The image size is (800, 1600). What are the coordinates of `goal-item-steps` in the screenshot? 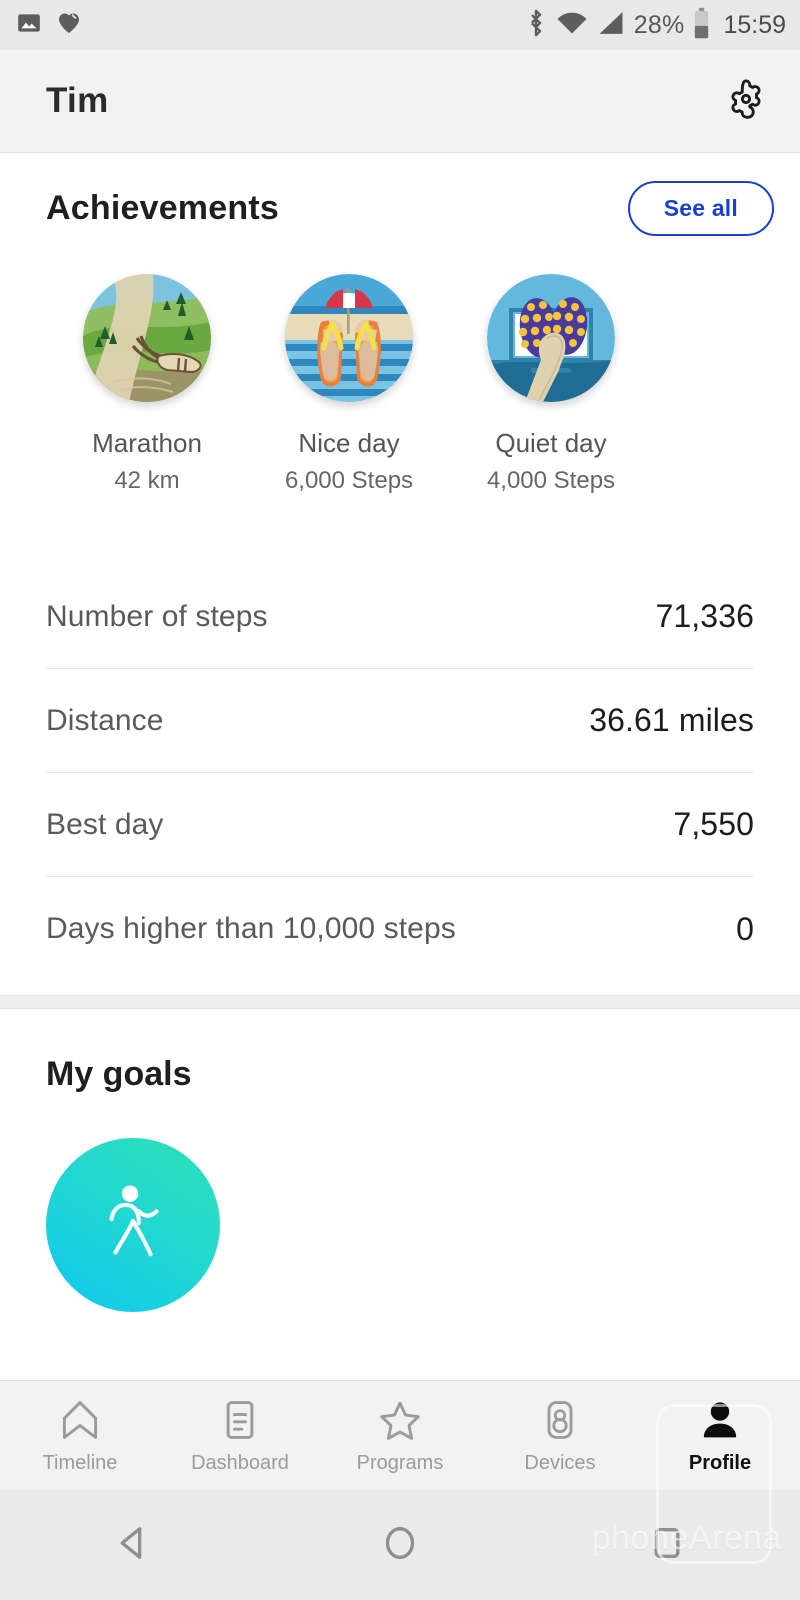 It's located at (133, 1225).